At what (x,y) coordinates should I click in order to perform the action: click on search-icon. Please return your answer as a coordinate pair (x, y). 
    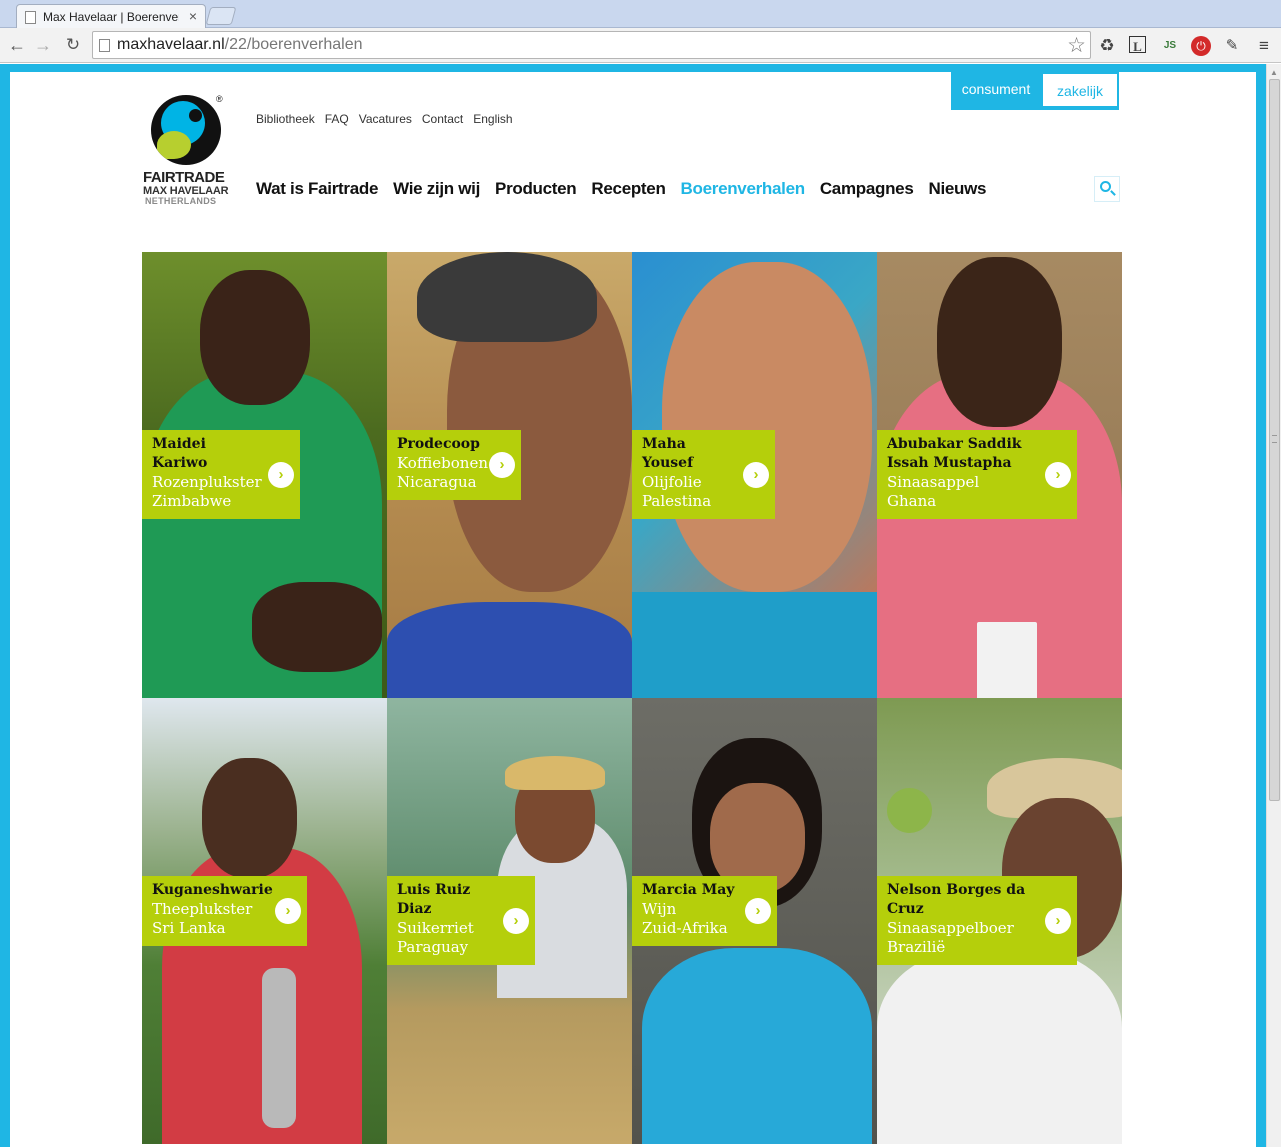
    Looking at the image, I should click on (1105, 186).